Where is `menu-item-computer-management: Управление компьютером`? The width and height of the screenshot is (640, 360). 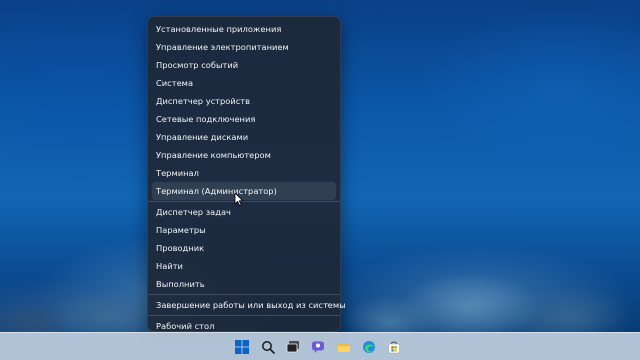
menu-item-computer-management: Управление компьютером is located at coordinates (244, 155).